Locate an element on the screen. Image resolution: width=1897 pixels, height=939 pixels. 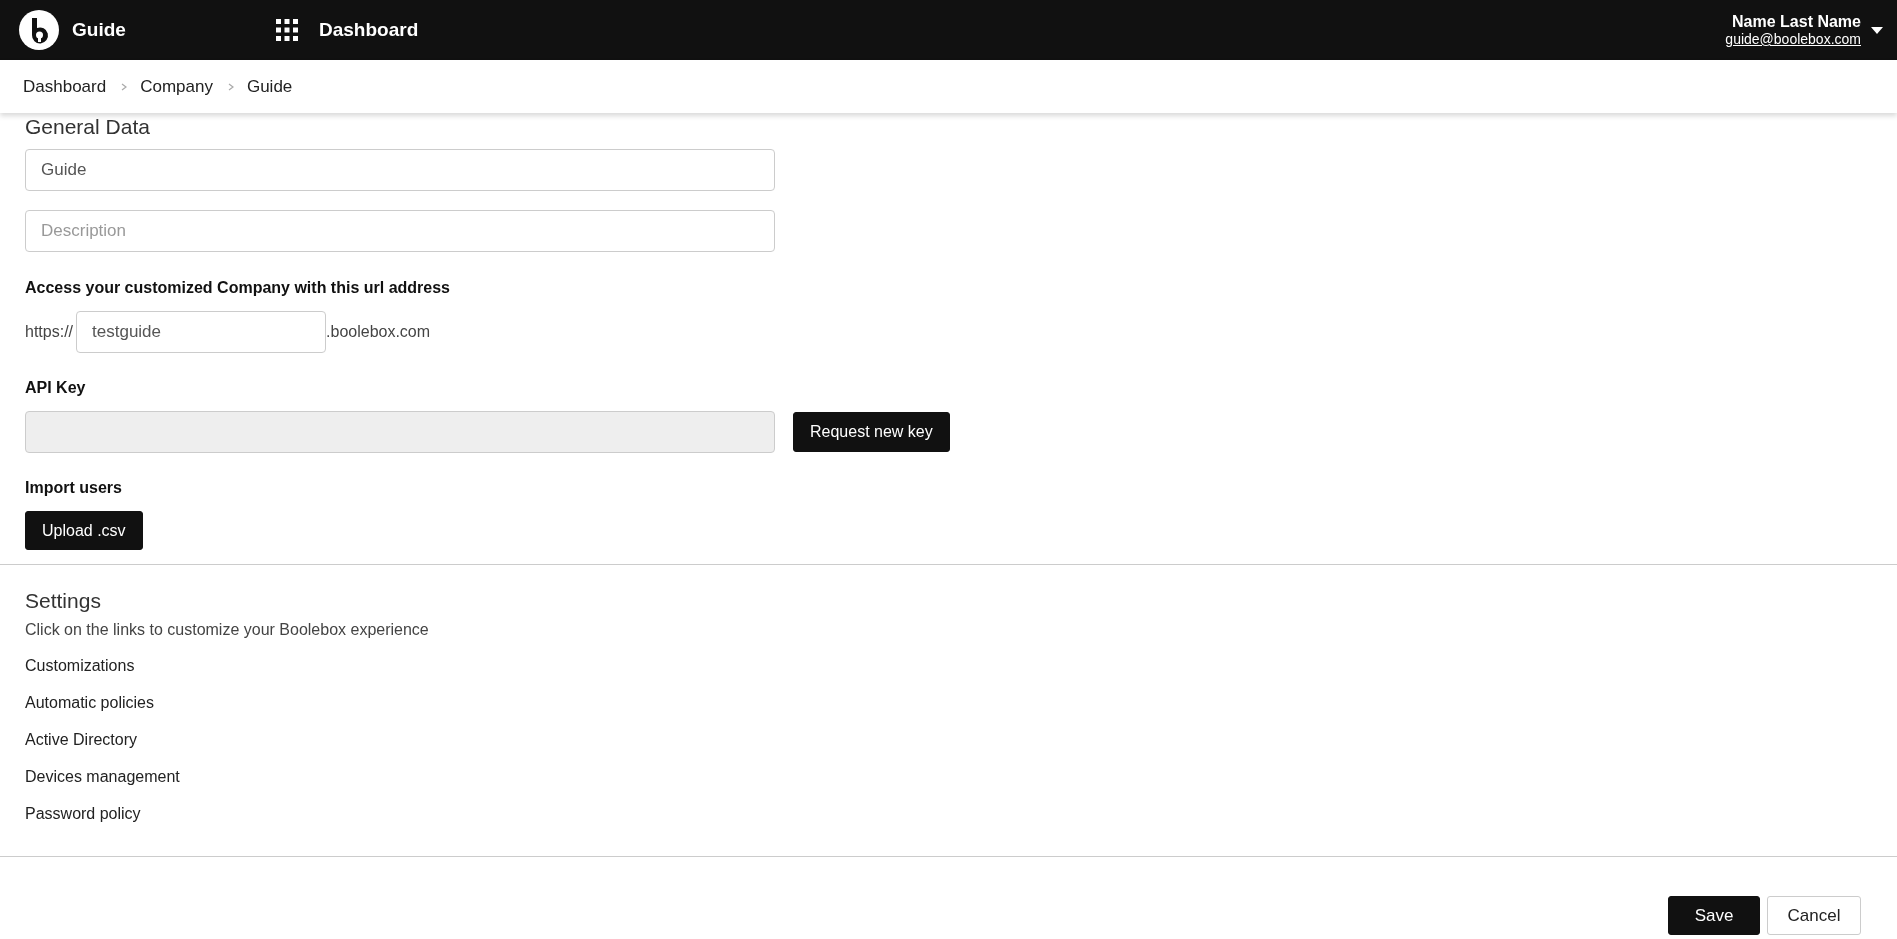
settings-link: Password policy is located at coordinates (83, 814).